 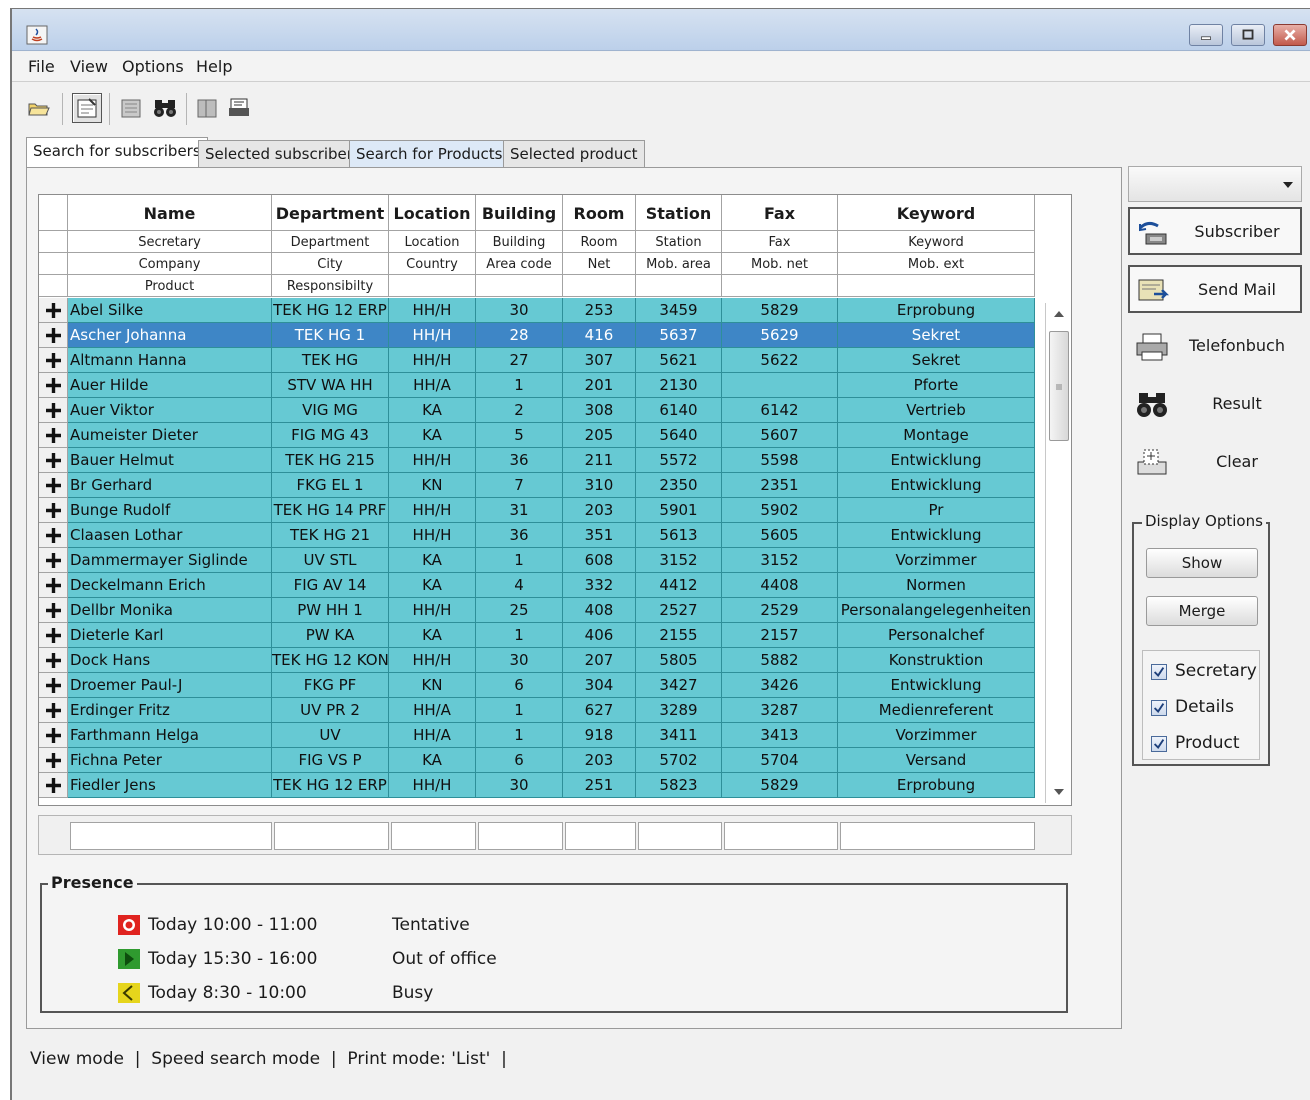 What do you see at coordinates (599, 213) in the screenshot?
I see `column-header: Room` at bounding box center [599, 213].